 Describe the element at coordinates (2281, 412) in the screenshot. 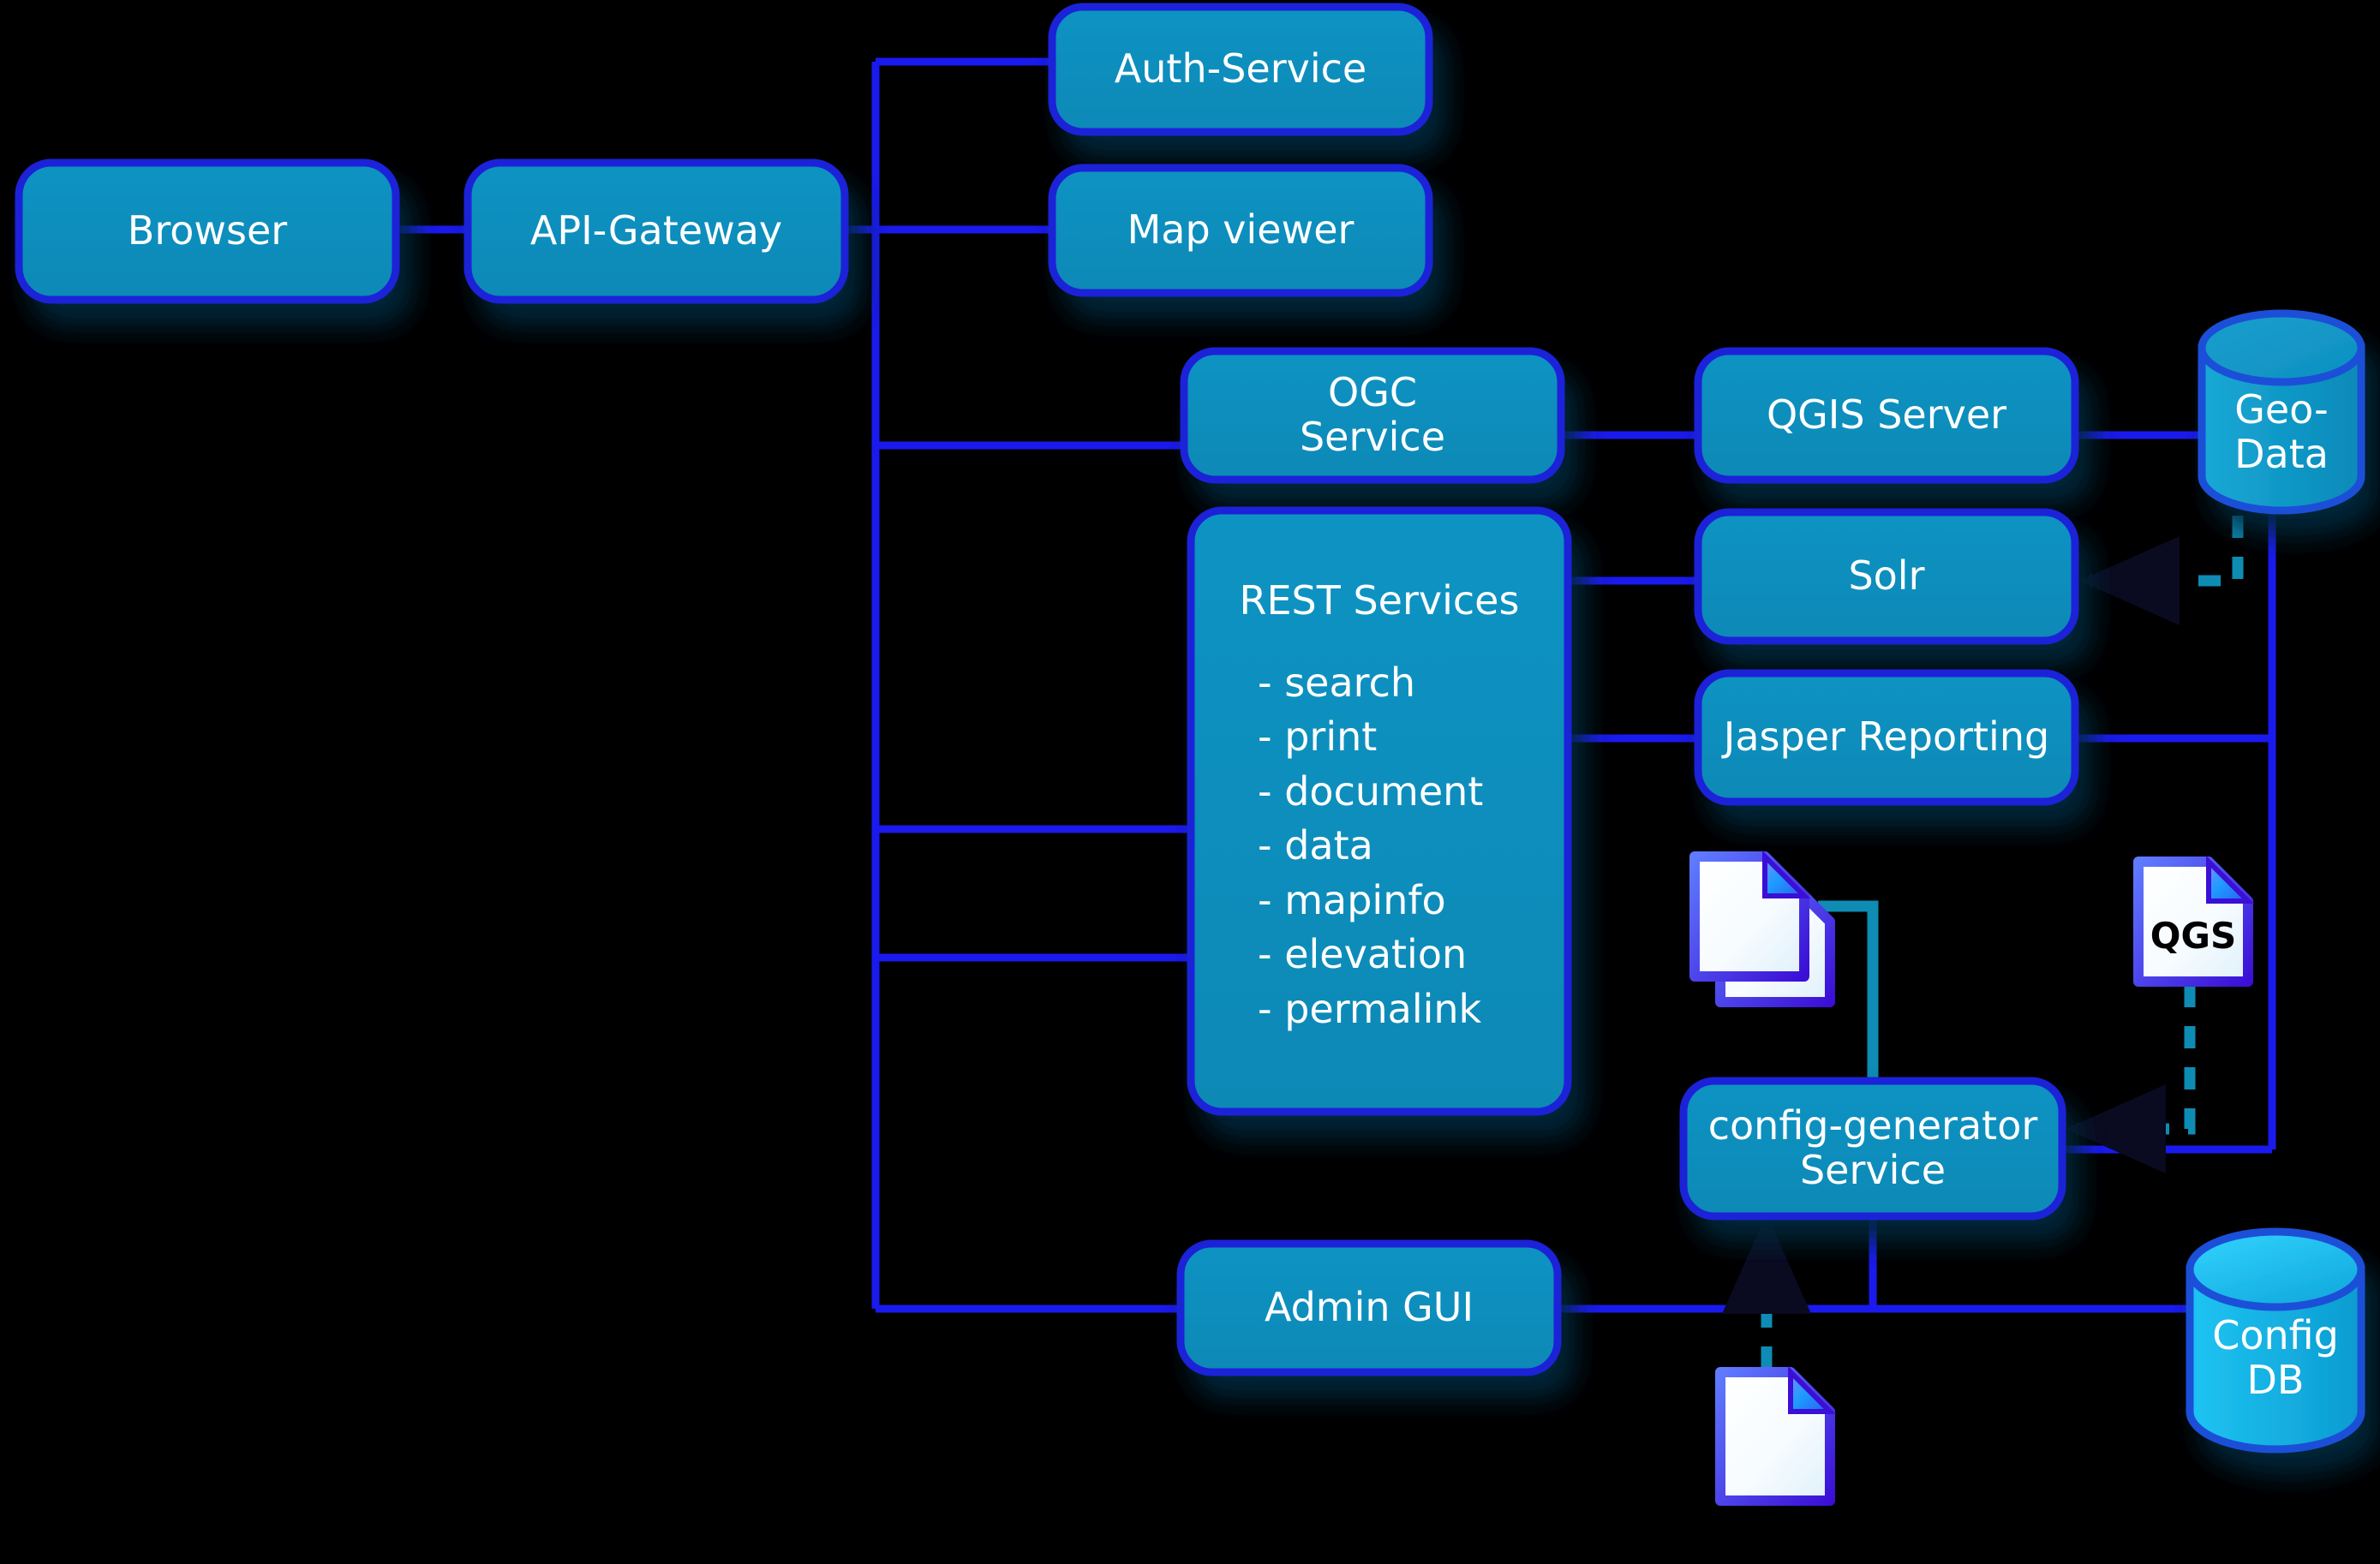

I see `database-geo-data` at that location.